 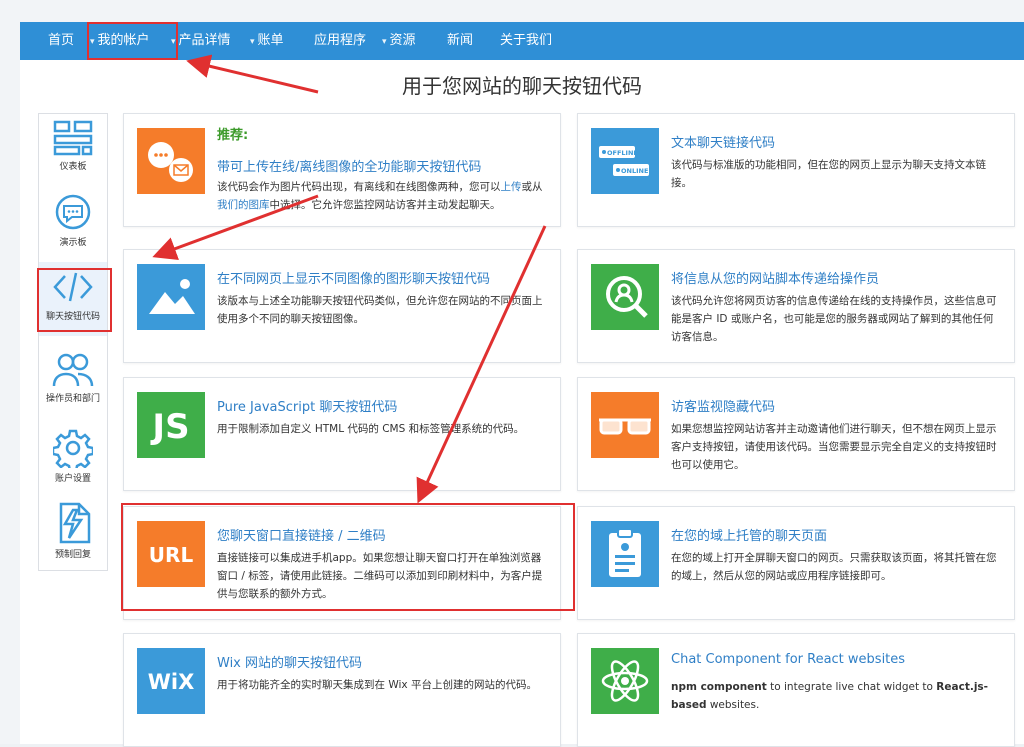 I want to click on nav-billing: ▾ 账单, so click(x=267, y=41).